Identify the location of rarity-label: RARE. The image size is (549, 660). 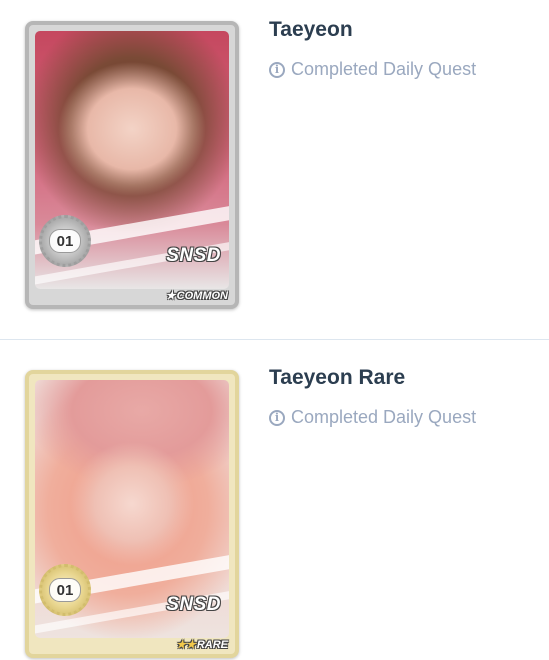
(212, 645).